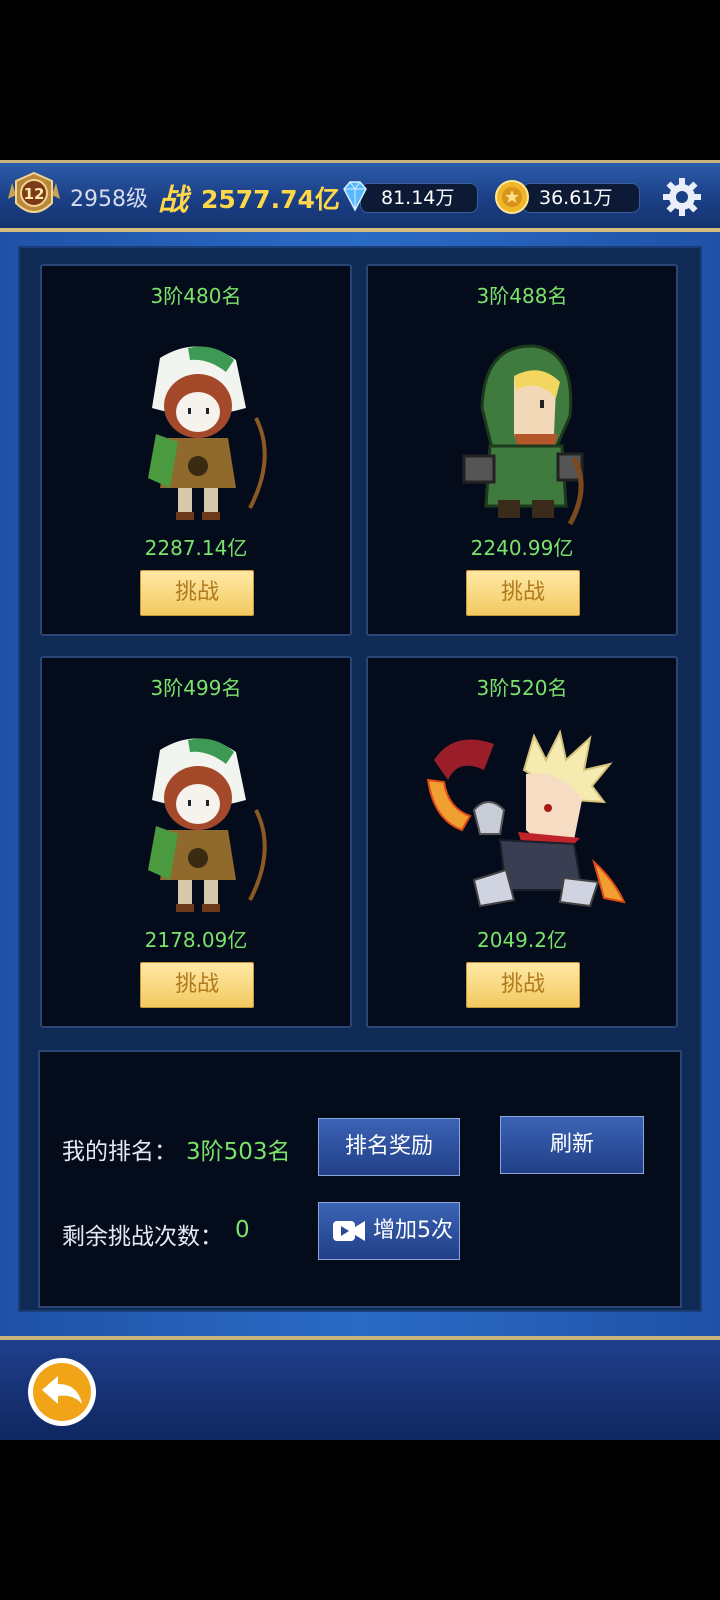  What do you see at coordinates (522, 296) in the screenshot?
I see `opponent-rank: 3阶488名` at bounding box center [522, 296].